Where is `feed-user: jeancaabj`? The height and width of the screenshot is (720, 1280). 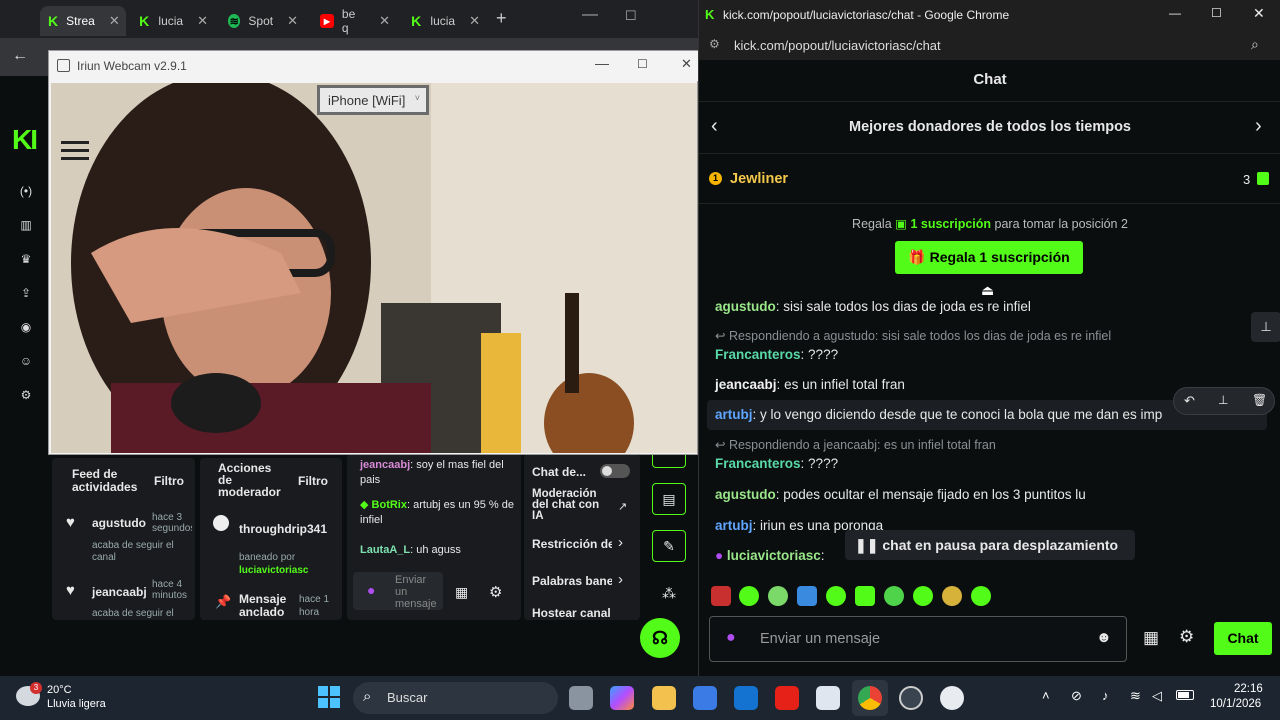 feed-user: jeancaabj is located at coordinates (119, 592).